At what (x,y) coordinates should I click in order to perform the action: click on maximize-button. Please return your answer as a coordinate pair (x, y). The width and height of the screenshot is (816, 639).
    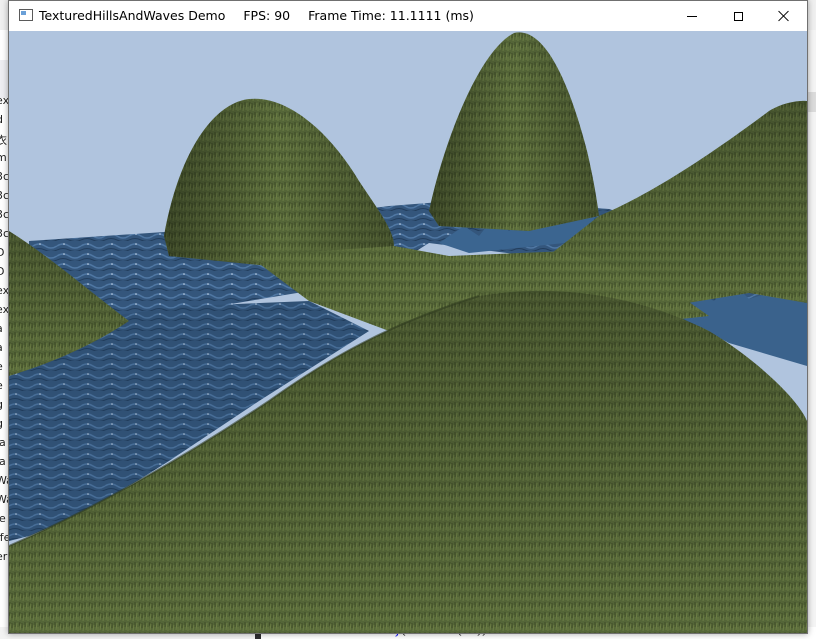
    Looking at the image, I should click on (738, 16).